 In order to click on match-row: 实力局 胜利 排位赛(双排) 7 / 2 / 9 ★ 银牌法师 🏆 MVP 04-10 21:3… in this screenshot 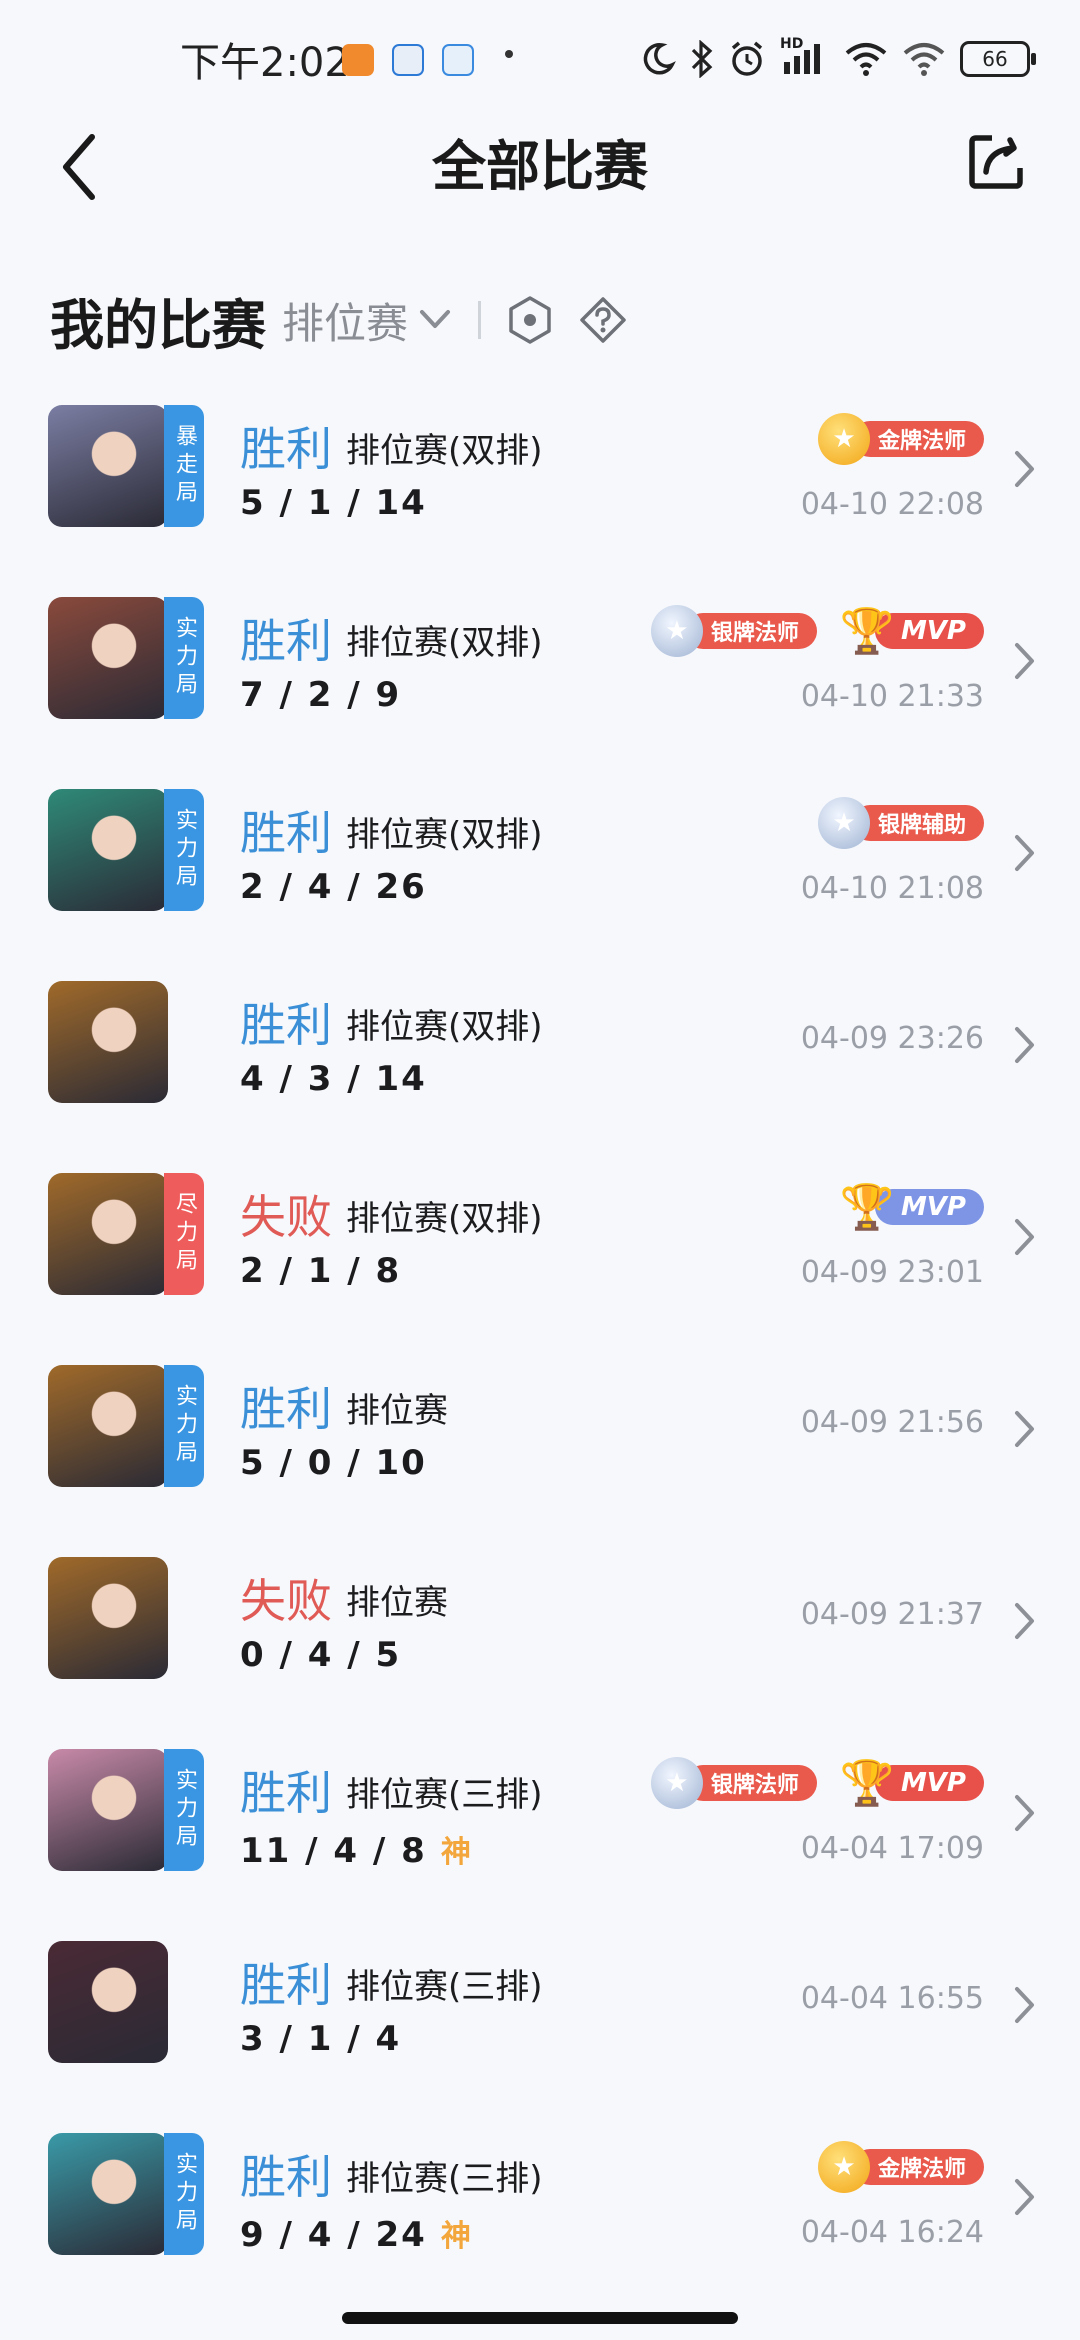, I will do `click(540, 663)`.